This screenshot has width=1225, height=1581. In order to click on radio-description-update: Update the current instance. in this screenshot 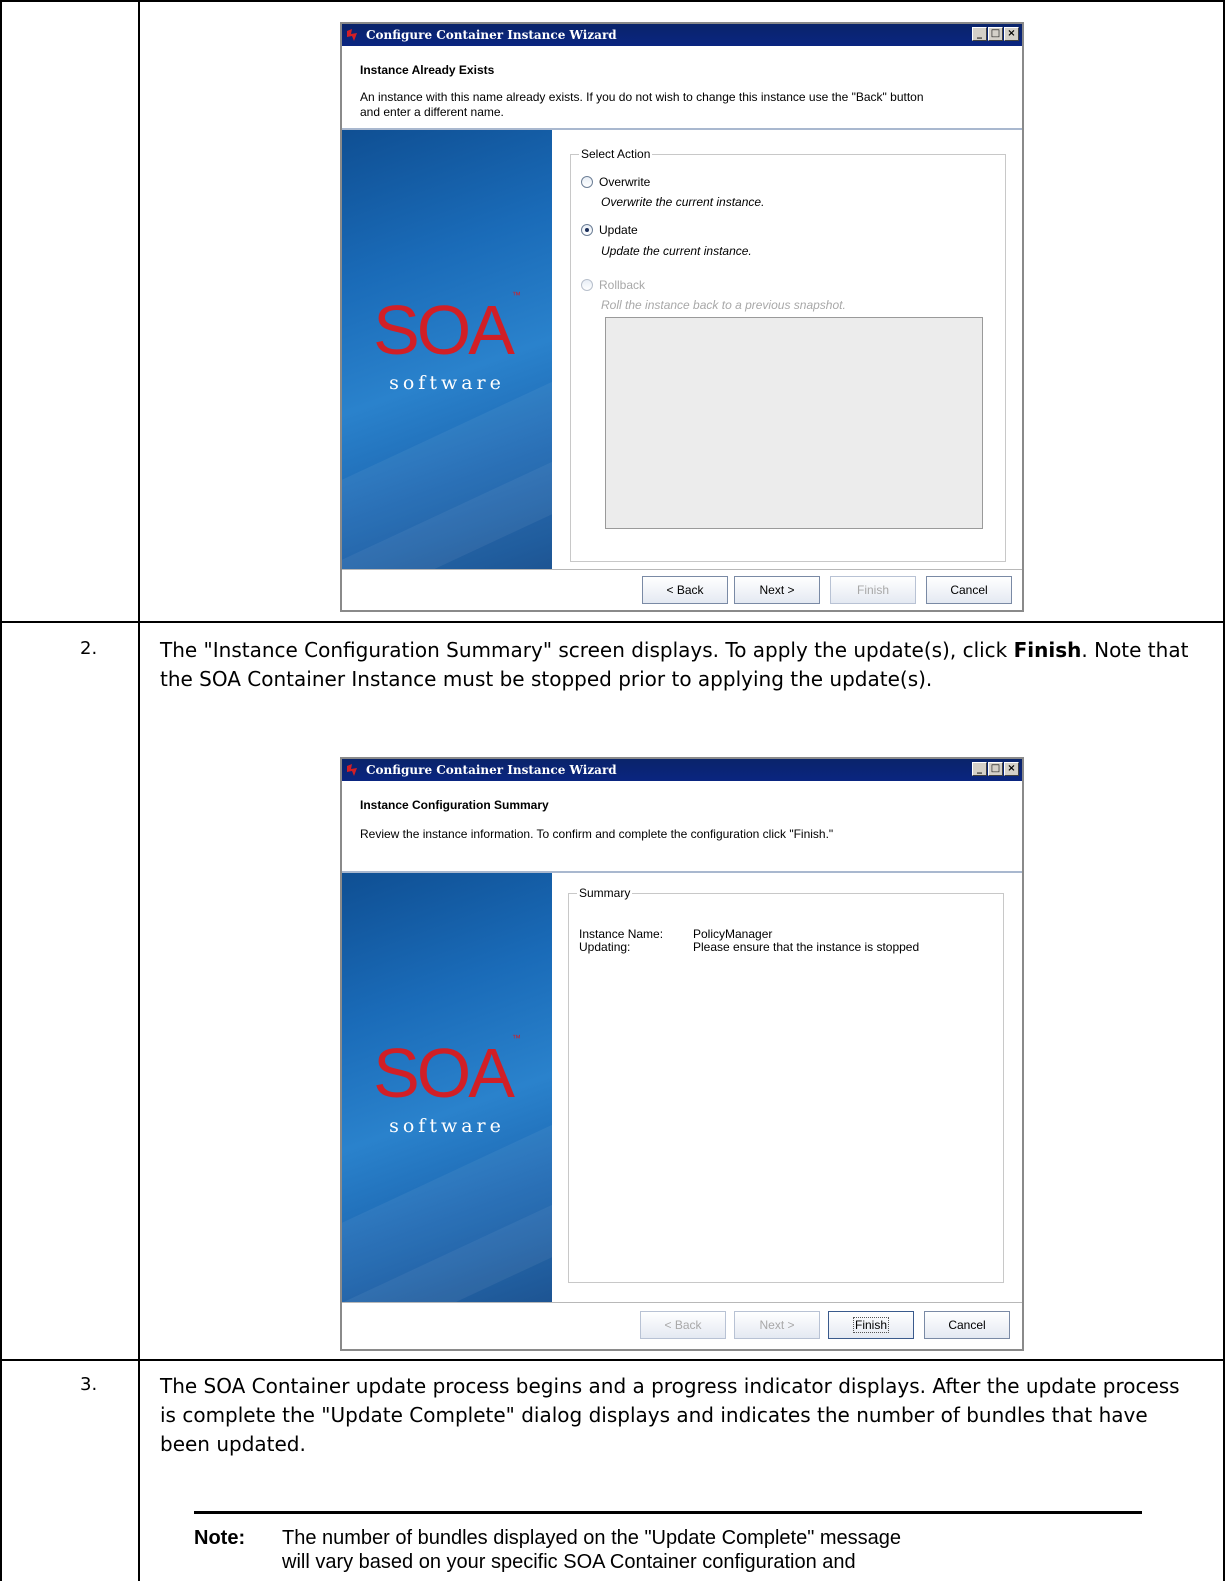, I will do `click(676, 251)`.